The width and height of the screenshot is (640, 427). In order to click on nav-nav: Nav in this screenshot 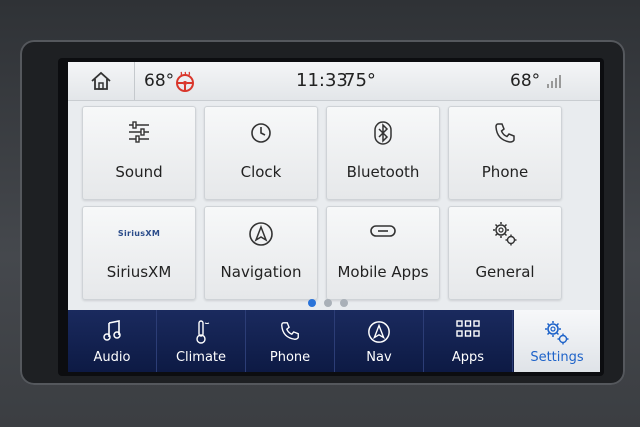, I will do `click(379, 341)`.